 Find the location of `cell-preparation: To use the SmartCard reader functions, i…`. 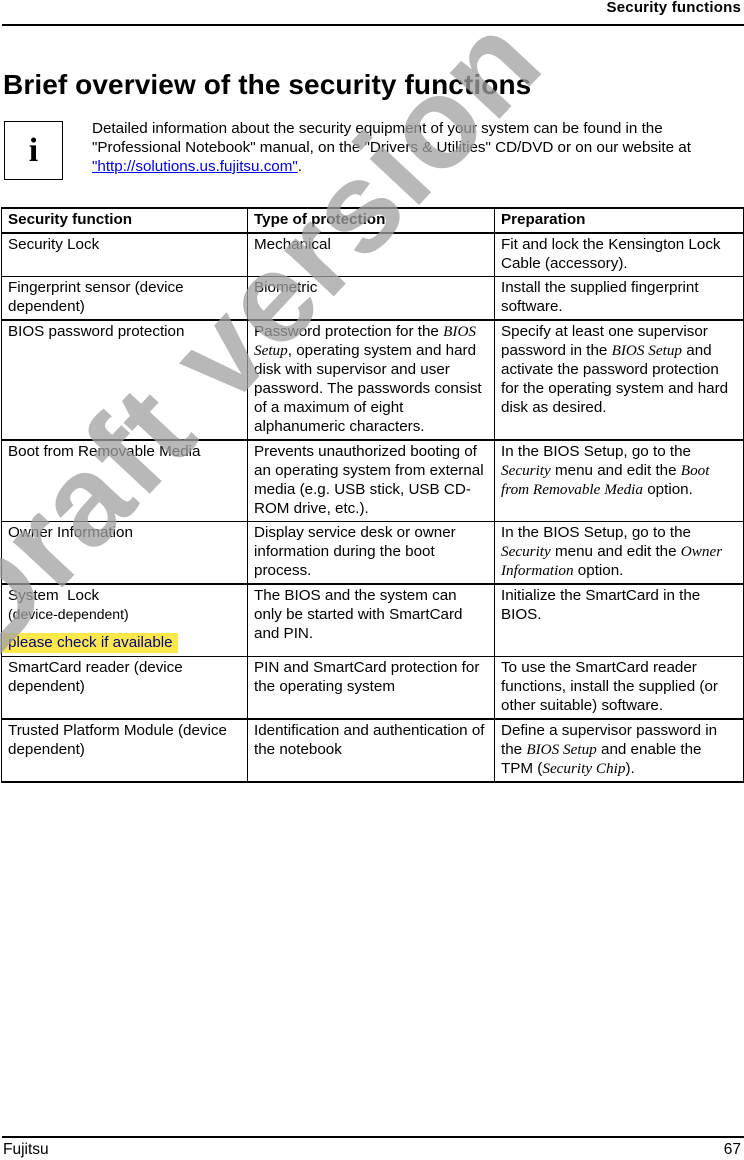

cell-preparation: To use the SmartCard reader functions, i… is located at coordinates (619, 688).